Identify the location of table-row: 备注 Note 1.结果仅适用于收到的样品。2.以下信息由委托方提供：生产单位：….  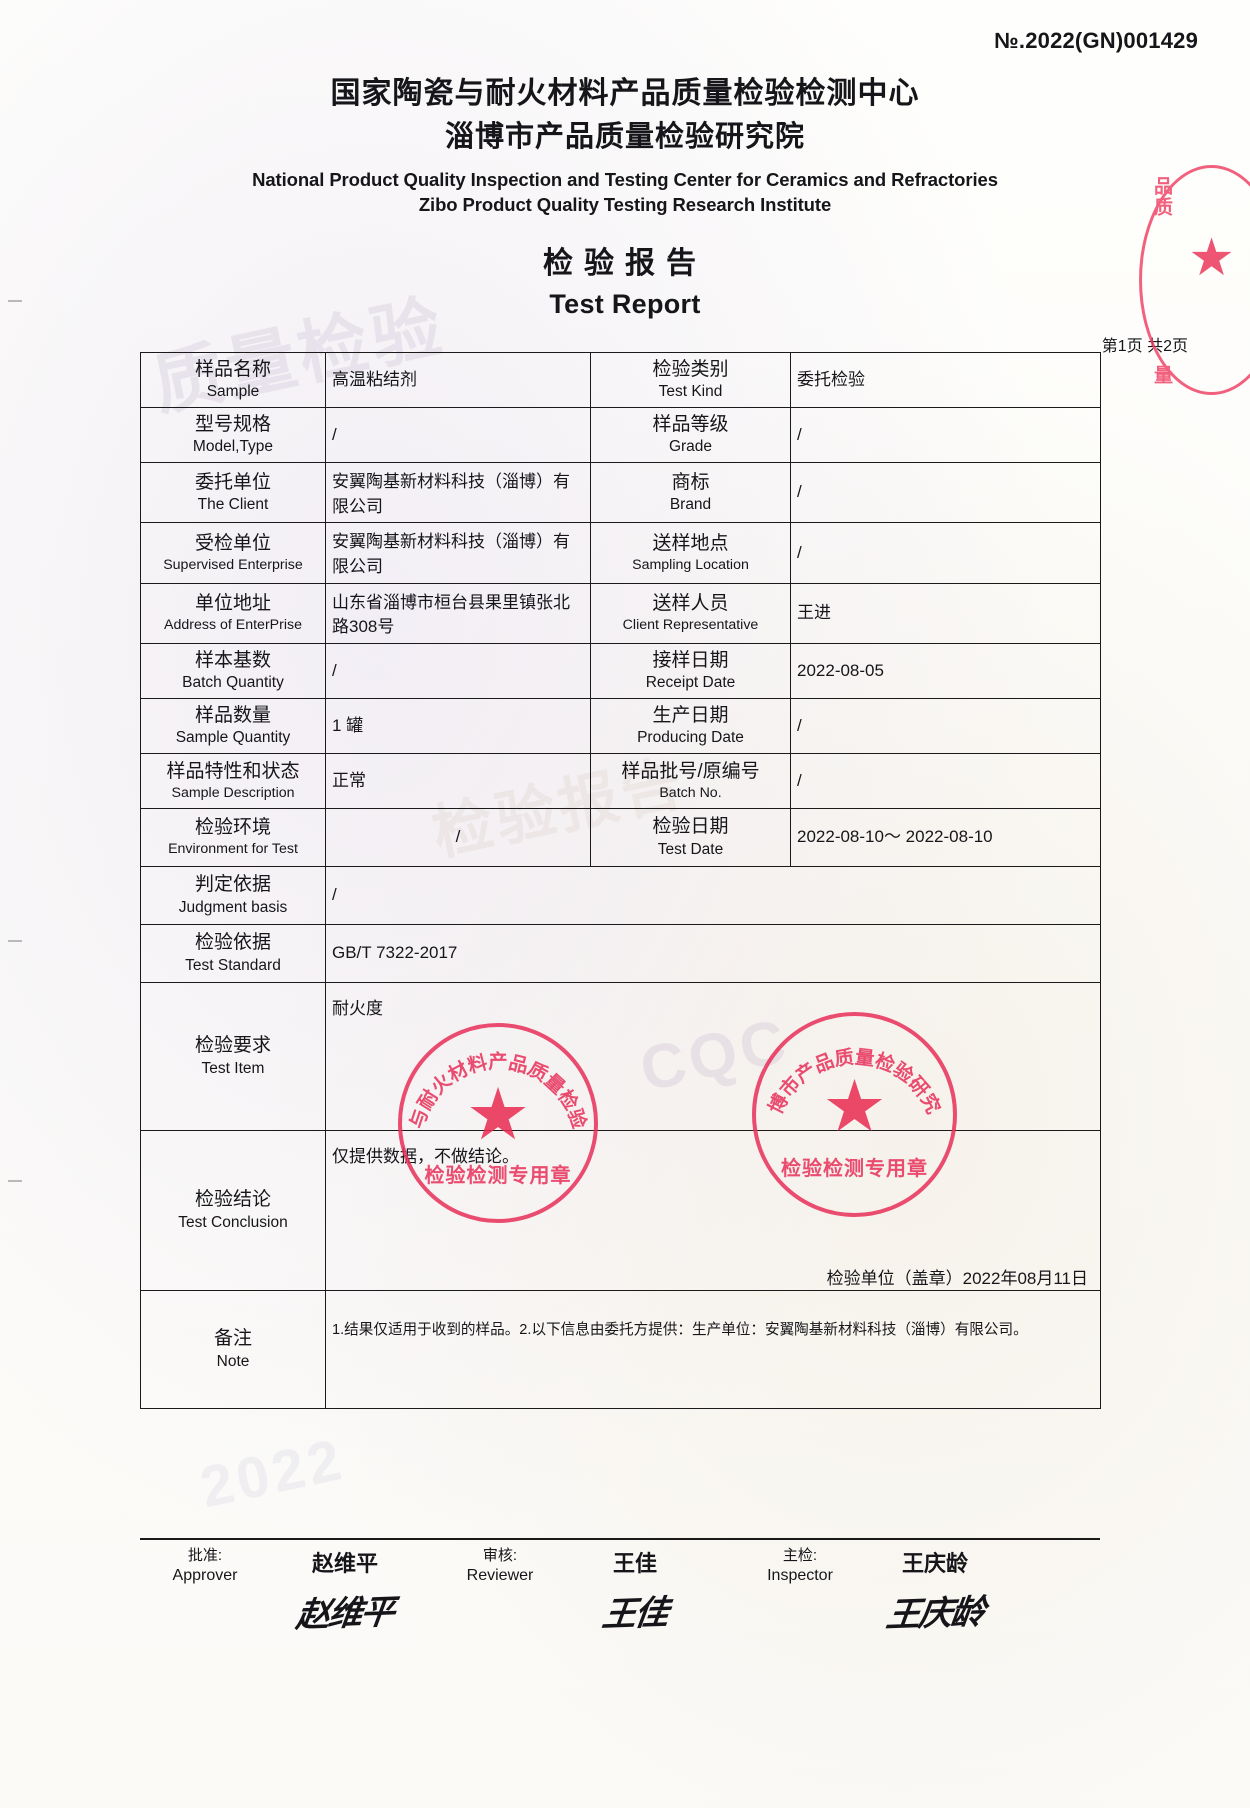
(620, 1349).